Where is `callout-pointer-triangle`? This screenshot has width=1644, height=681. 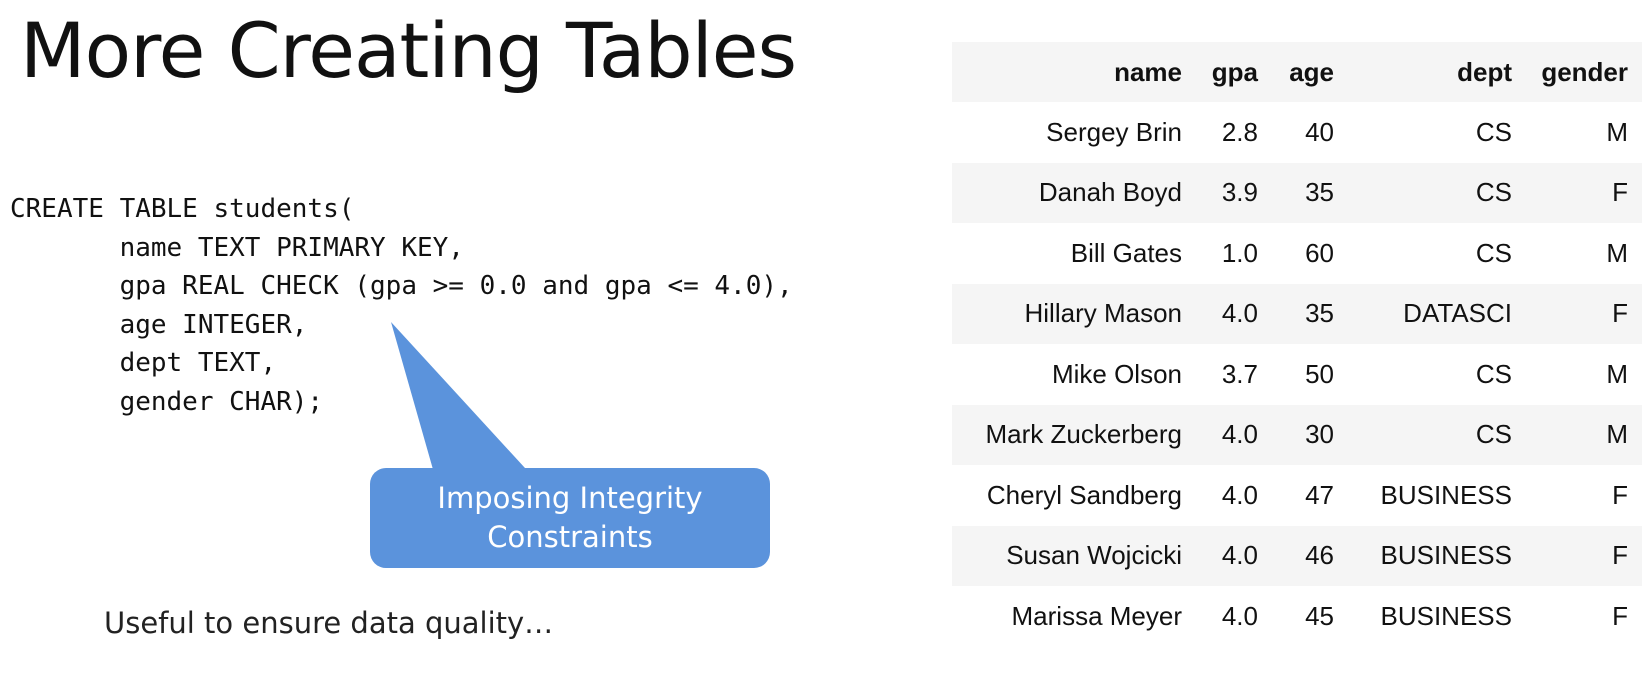
callout-pointer-triangle is located at coordinates (463, 401).